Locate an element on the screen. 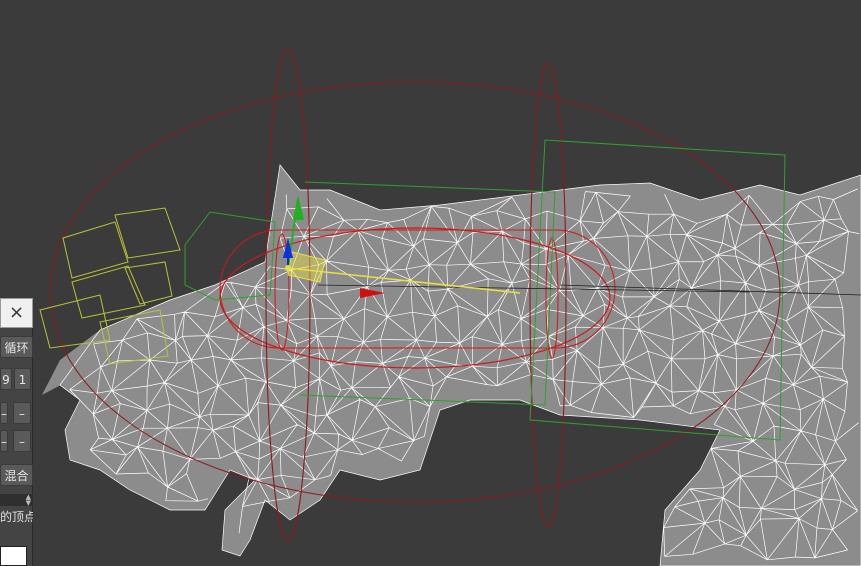  vertex-label: 的顶点 is located at coordinates (16, 517).